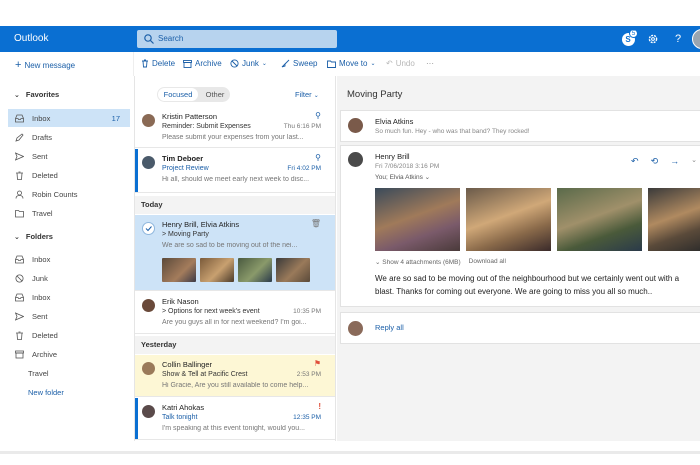 The height and width of the screenshot is (465, 700). What do you see at coordinates (45, 65) in the screenshot?
I see `new-message-button: + New message` at bounding box center [45, 65].